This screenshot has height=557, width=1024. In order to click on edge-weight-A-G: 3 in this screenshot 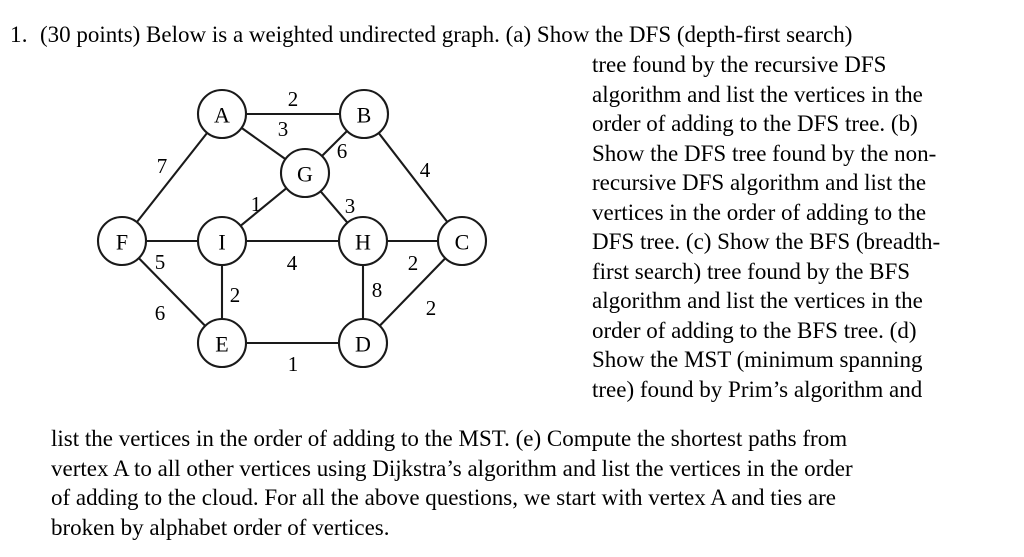, I will do `click(283, 129)`.